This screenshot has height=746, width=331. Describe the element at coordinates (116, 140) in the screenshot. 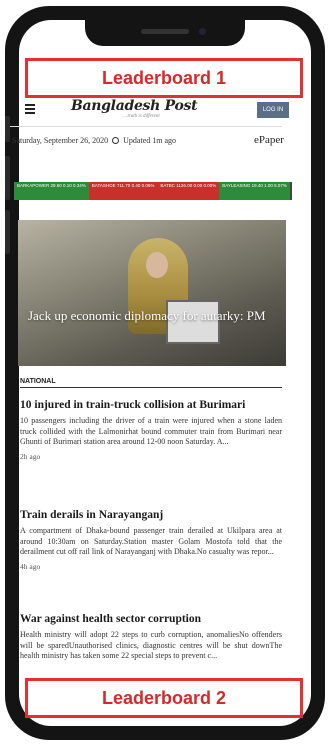

I see `clock-icon` at that location.